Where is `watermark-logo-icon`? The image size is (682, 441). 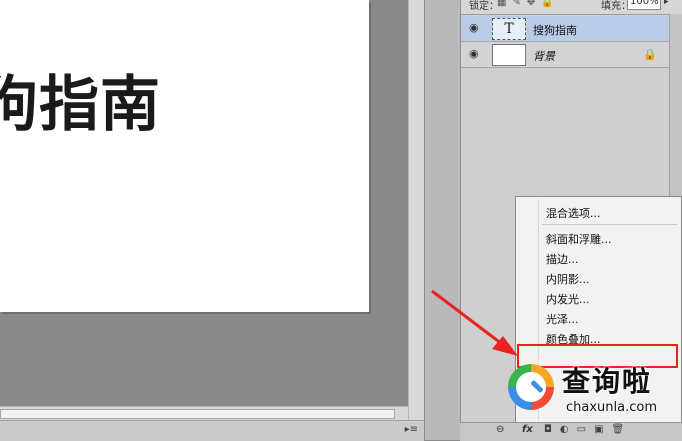 watermark-logo-icon is located at coordinates (531, 387).